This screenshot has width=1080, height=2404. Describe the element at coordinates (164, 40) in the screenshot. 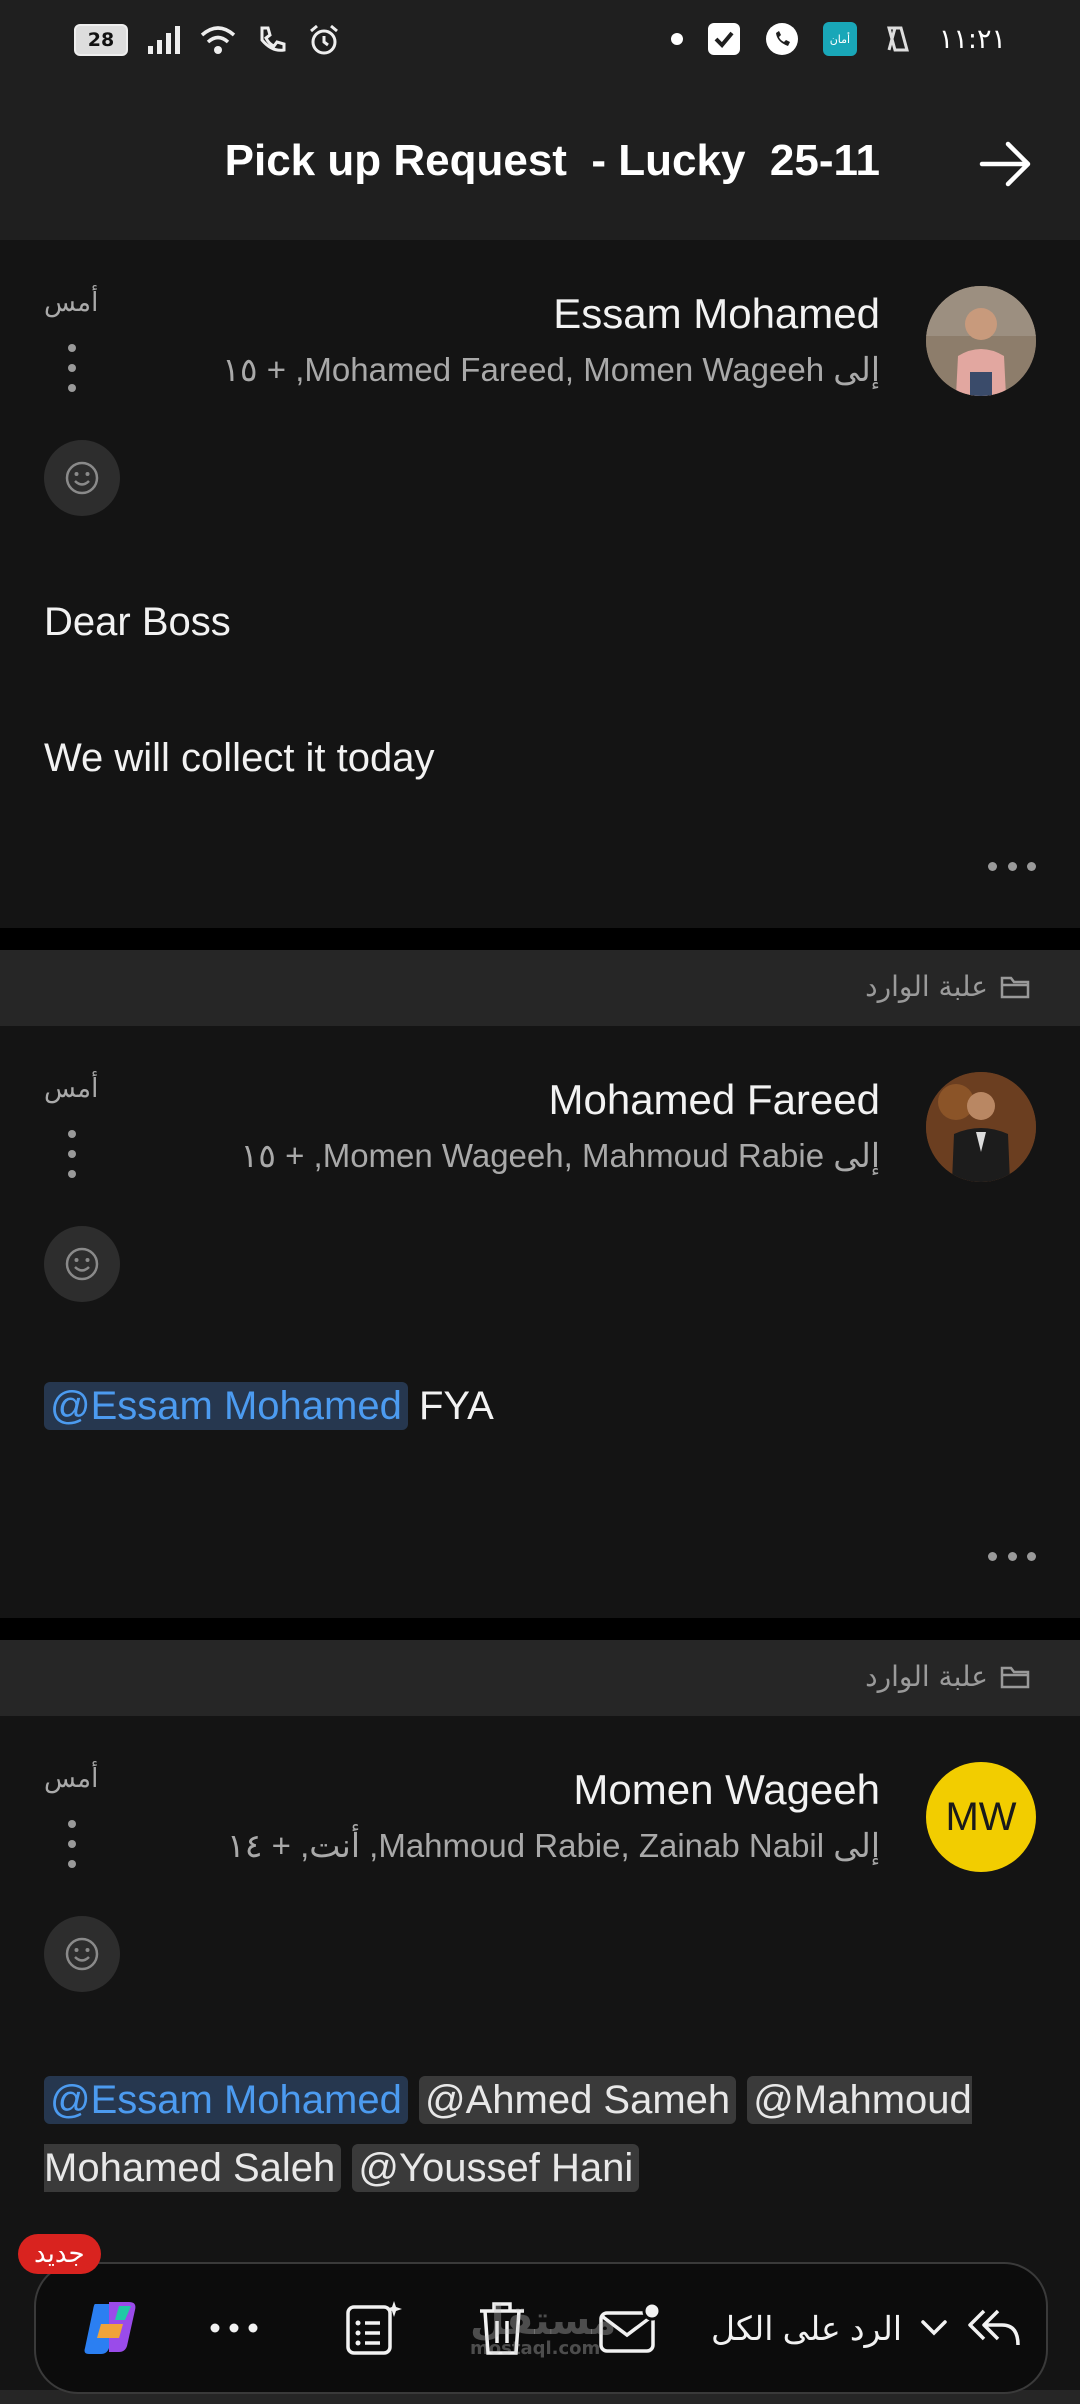

I see `signal-icon` at that location.